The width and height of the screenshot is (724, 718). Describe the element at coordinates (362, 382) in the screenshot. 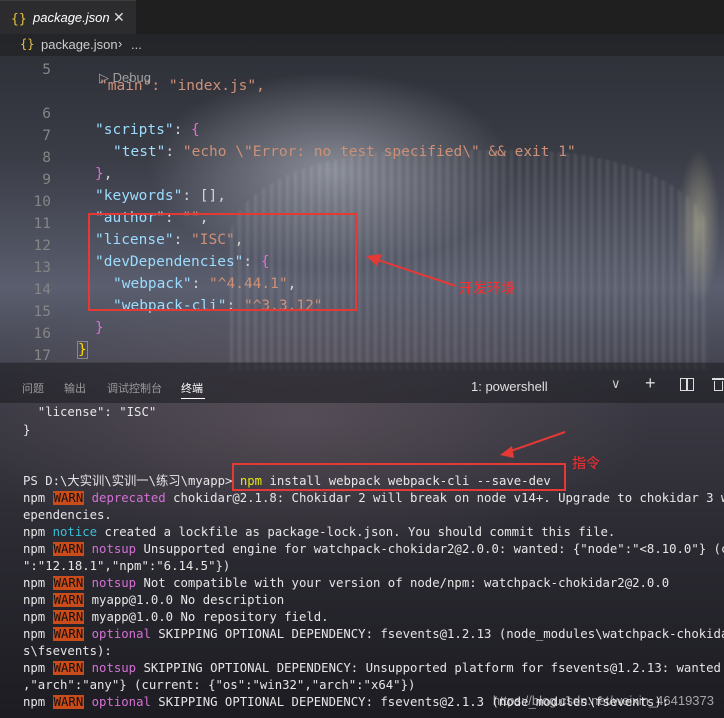

I see `panel-header: 问题 输出 调试控制台 终端 1: powershell ∨ +` at that location.